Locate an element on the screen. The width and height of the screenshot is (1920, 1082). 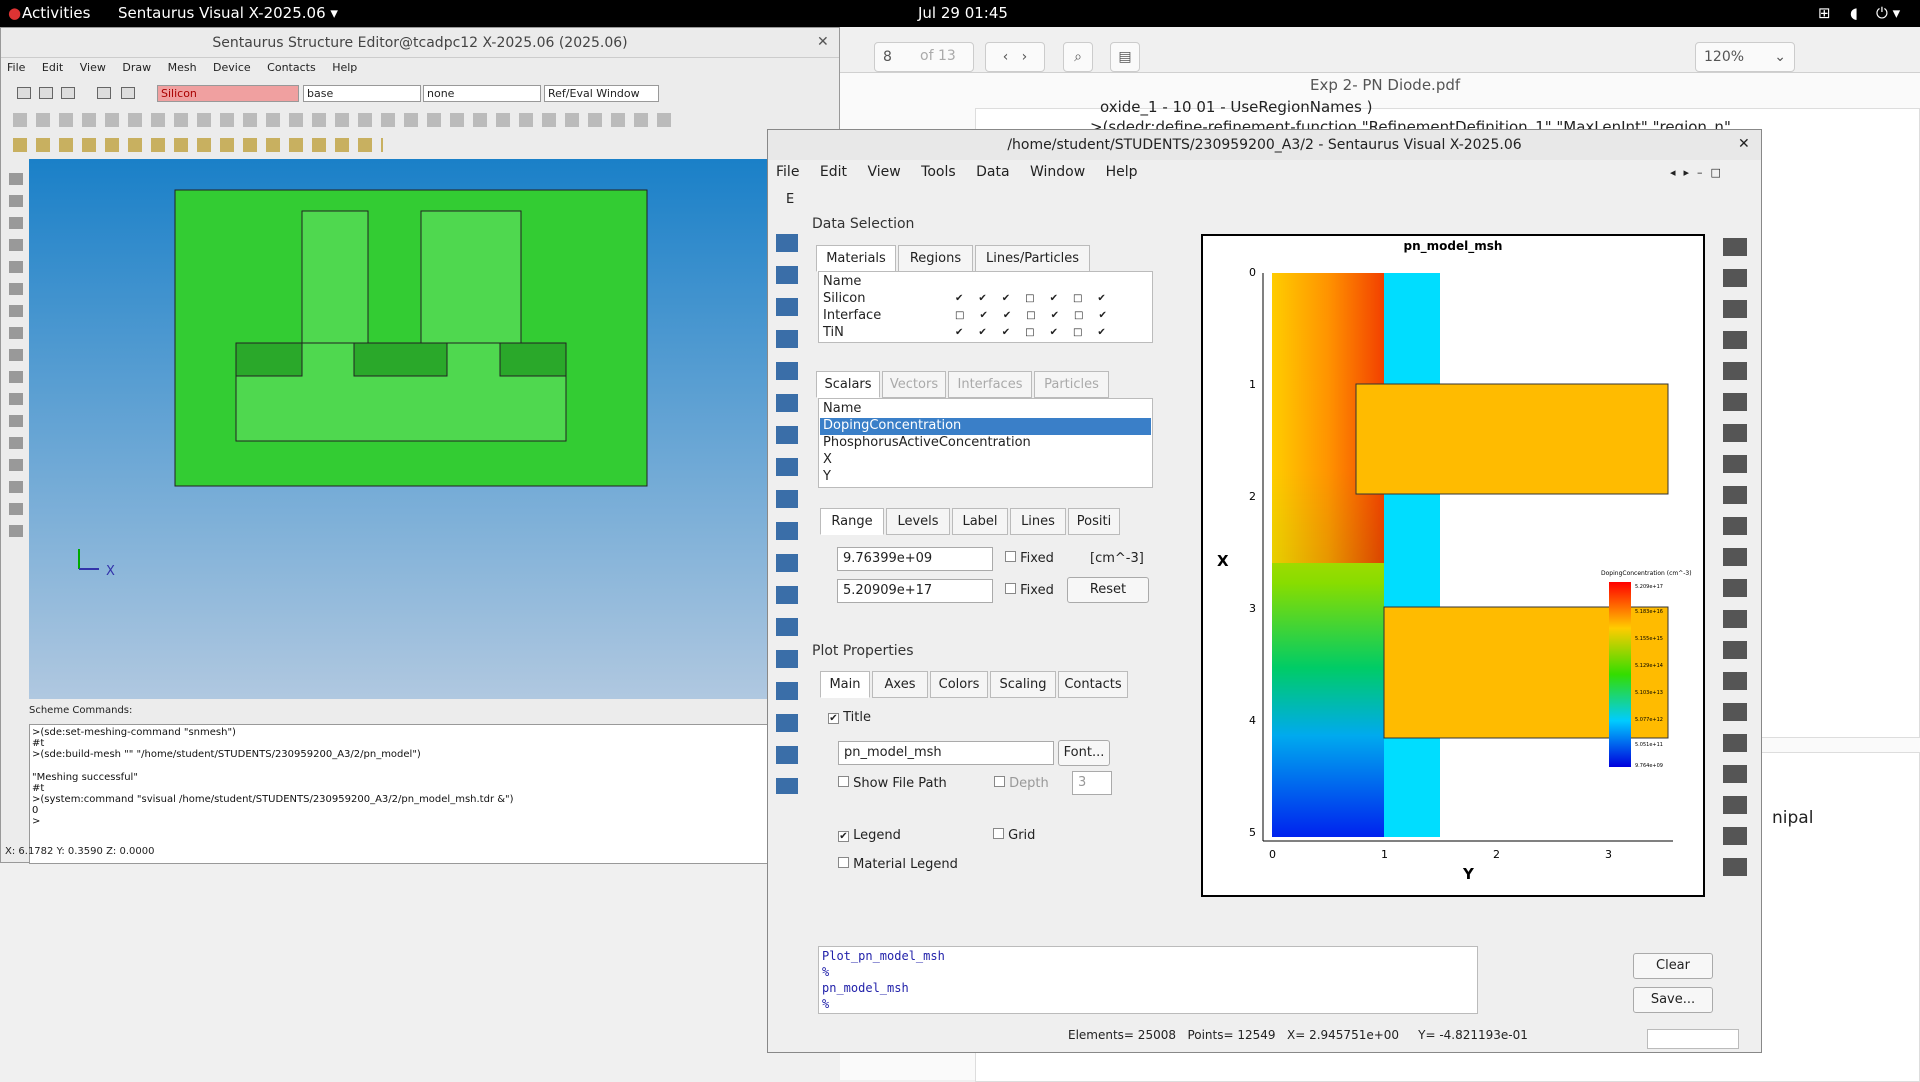
power-icon: ⏻ ▾ is located at coordinates (1888, 13).